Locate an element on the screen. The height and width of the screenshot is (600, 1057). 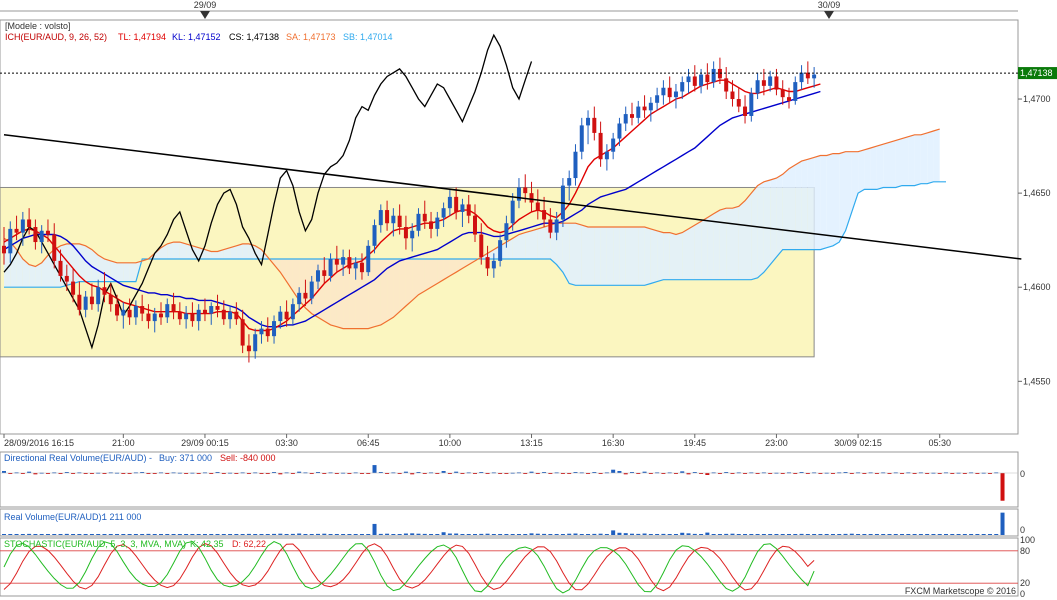
real-volume-panel: Real Volume(EUR/AUD): 1 211 000 0 is located at coordinates (512, 522).